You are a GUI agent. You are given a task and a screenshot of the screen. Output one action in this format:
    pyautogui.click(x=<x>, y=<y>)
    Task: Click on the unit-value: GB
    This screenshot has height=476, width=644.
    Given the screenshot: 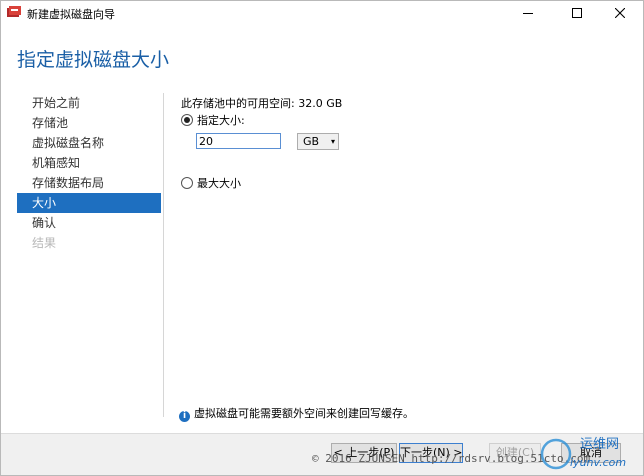 What is the action you would take?
    pyautogui.click(x=311, y=141)
    